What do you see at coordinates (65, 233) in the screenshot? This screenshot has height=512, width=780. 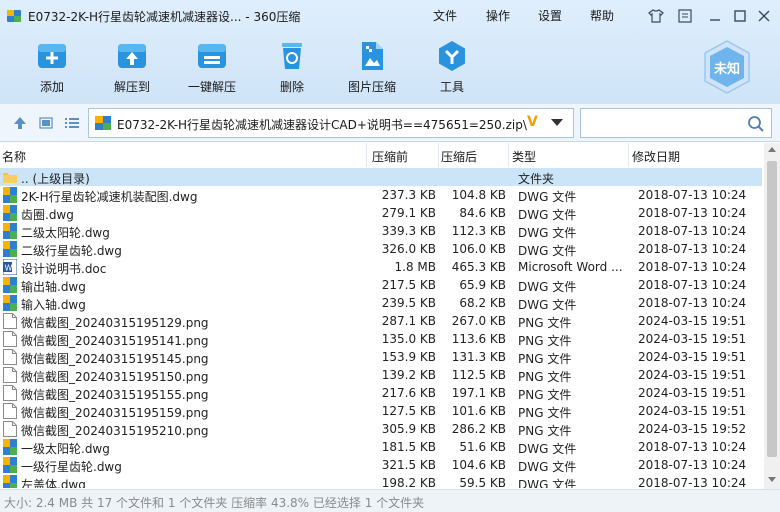 I see `file-name: 二级太阳轮.dwg` at bounding box center [65, 233].